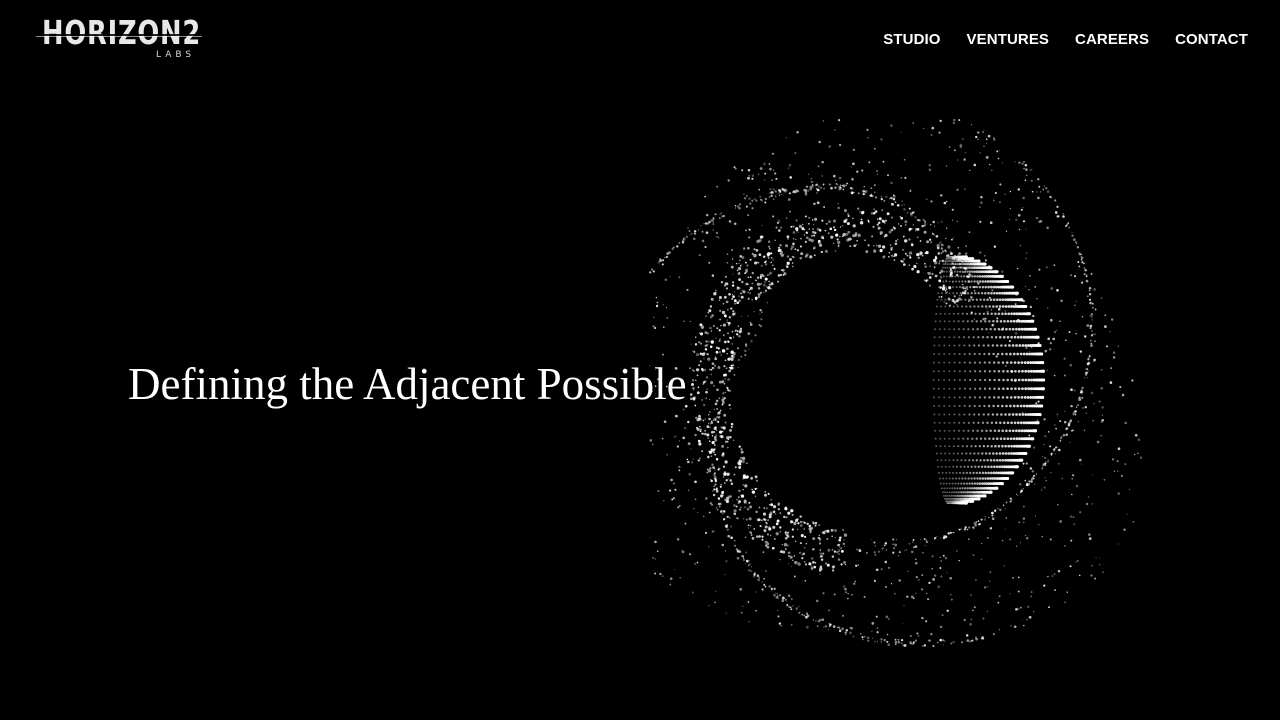 The image size is (1280, 720). Describe the element at coordinates (911, 39) in the screenshot. I see `nav-studio-link: STUDIO` at that location.